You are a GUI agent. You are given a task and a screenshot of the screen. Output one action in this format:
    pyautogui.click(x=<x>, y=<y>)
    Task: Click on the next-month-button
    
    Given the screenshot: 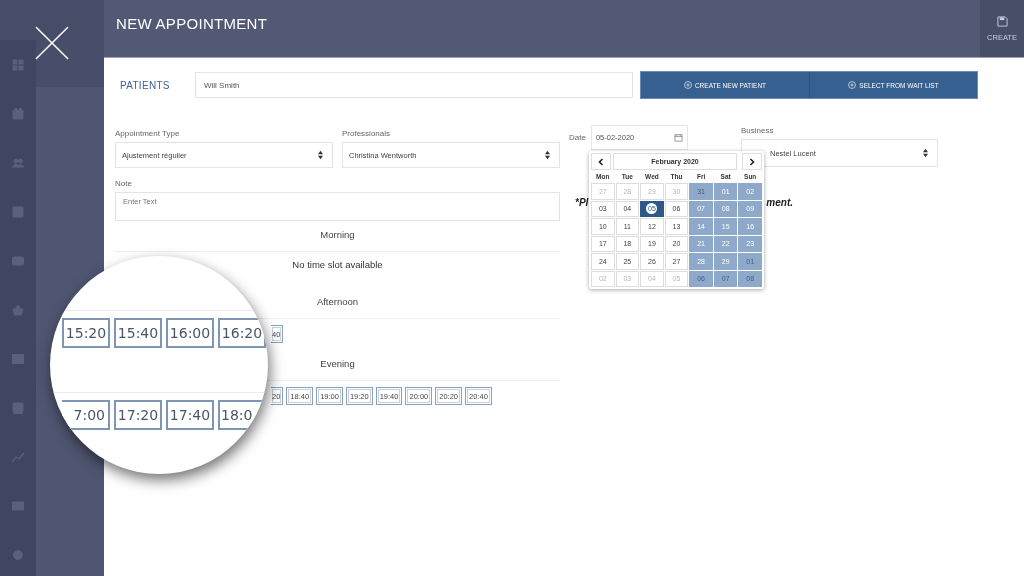 What is the action you would take?
    pyautogui.click(x=752, y=161)
    